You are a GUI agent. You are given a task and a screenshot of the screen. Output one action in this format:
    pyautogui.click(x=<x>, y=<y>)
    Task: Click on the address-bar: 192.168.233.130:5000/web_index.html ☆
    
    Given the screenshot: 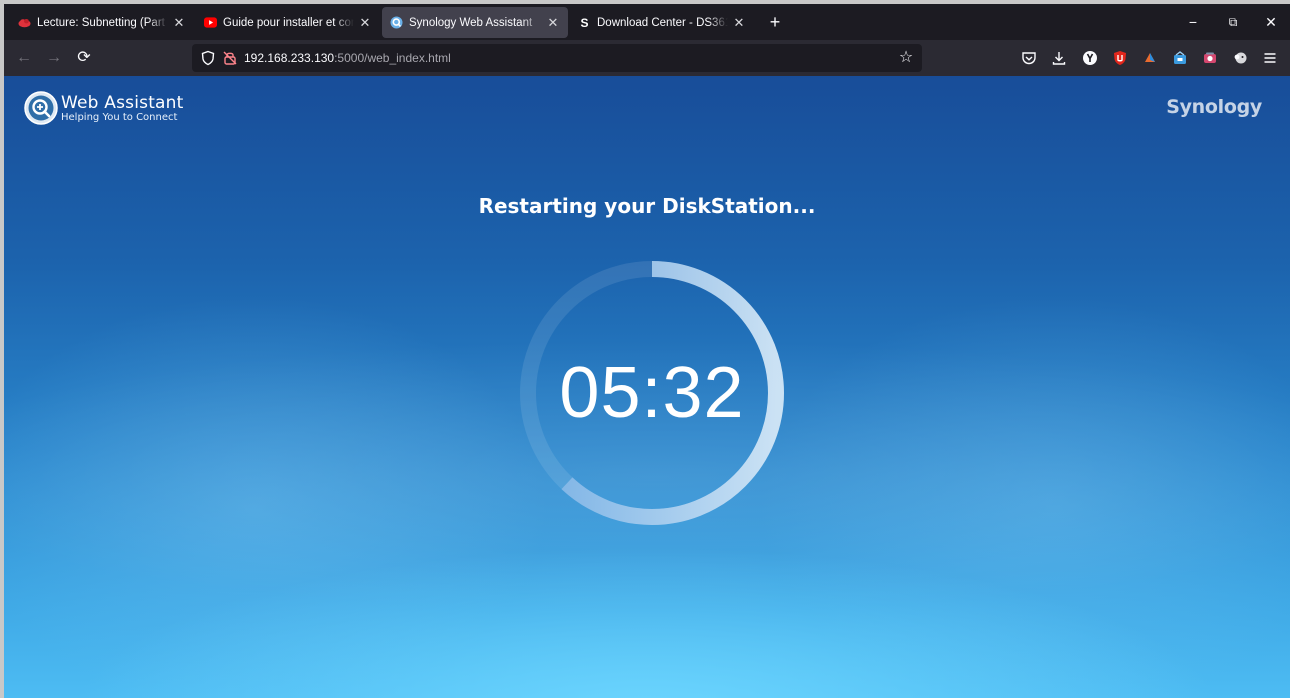 What is the action you would take?
    pyautogui.click(x=557, y=58)
    